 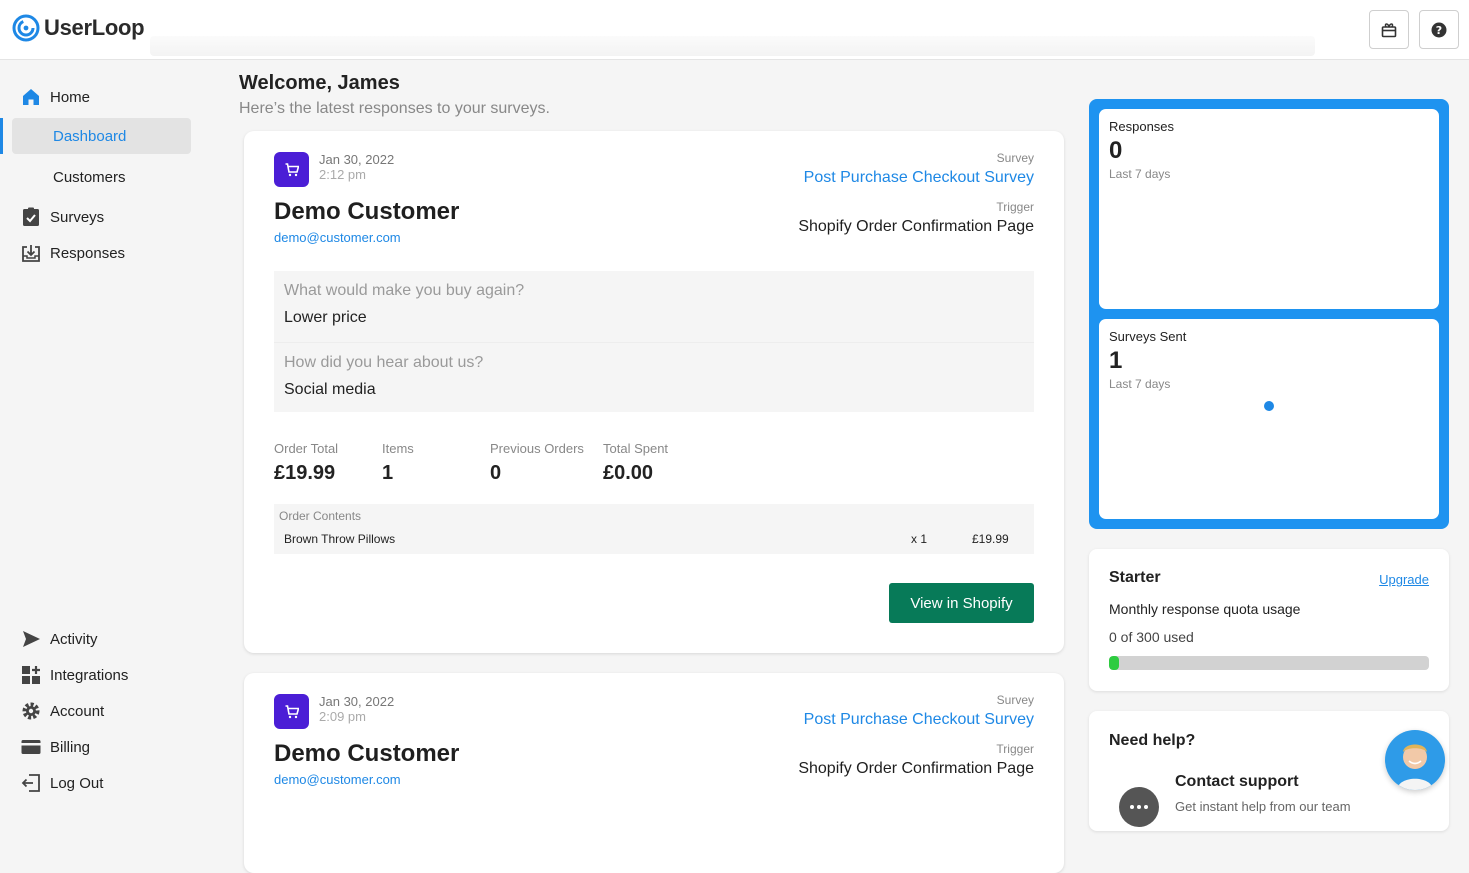 What do you see at coordinates (89, 177) in the screenshot?
I see `sidebar-item-customers: Customers` at bounding box center [89, 177].